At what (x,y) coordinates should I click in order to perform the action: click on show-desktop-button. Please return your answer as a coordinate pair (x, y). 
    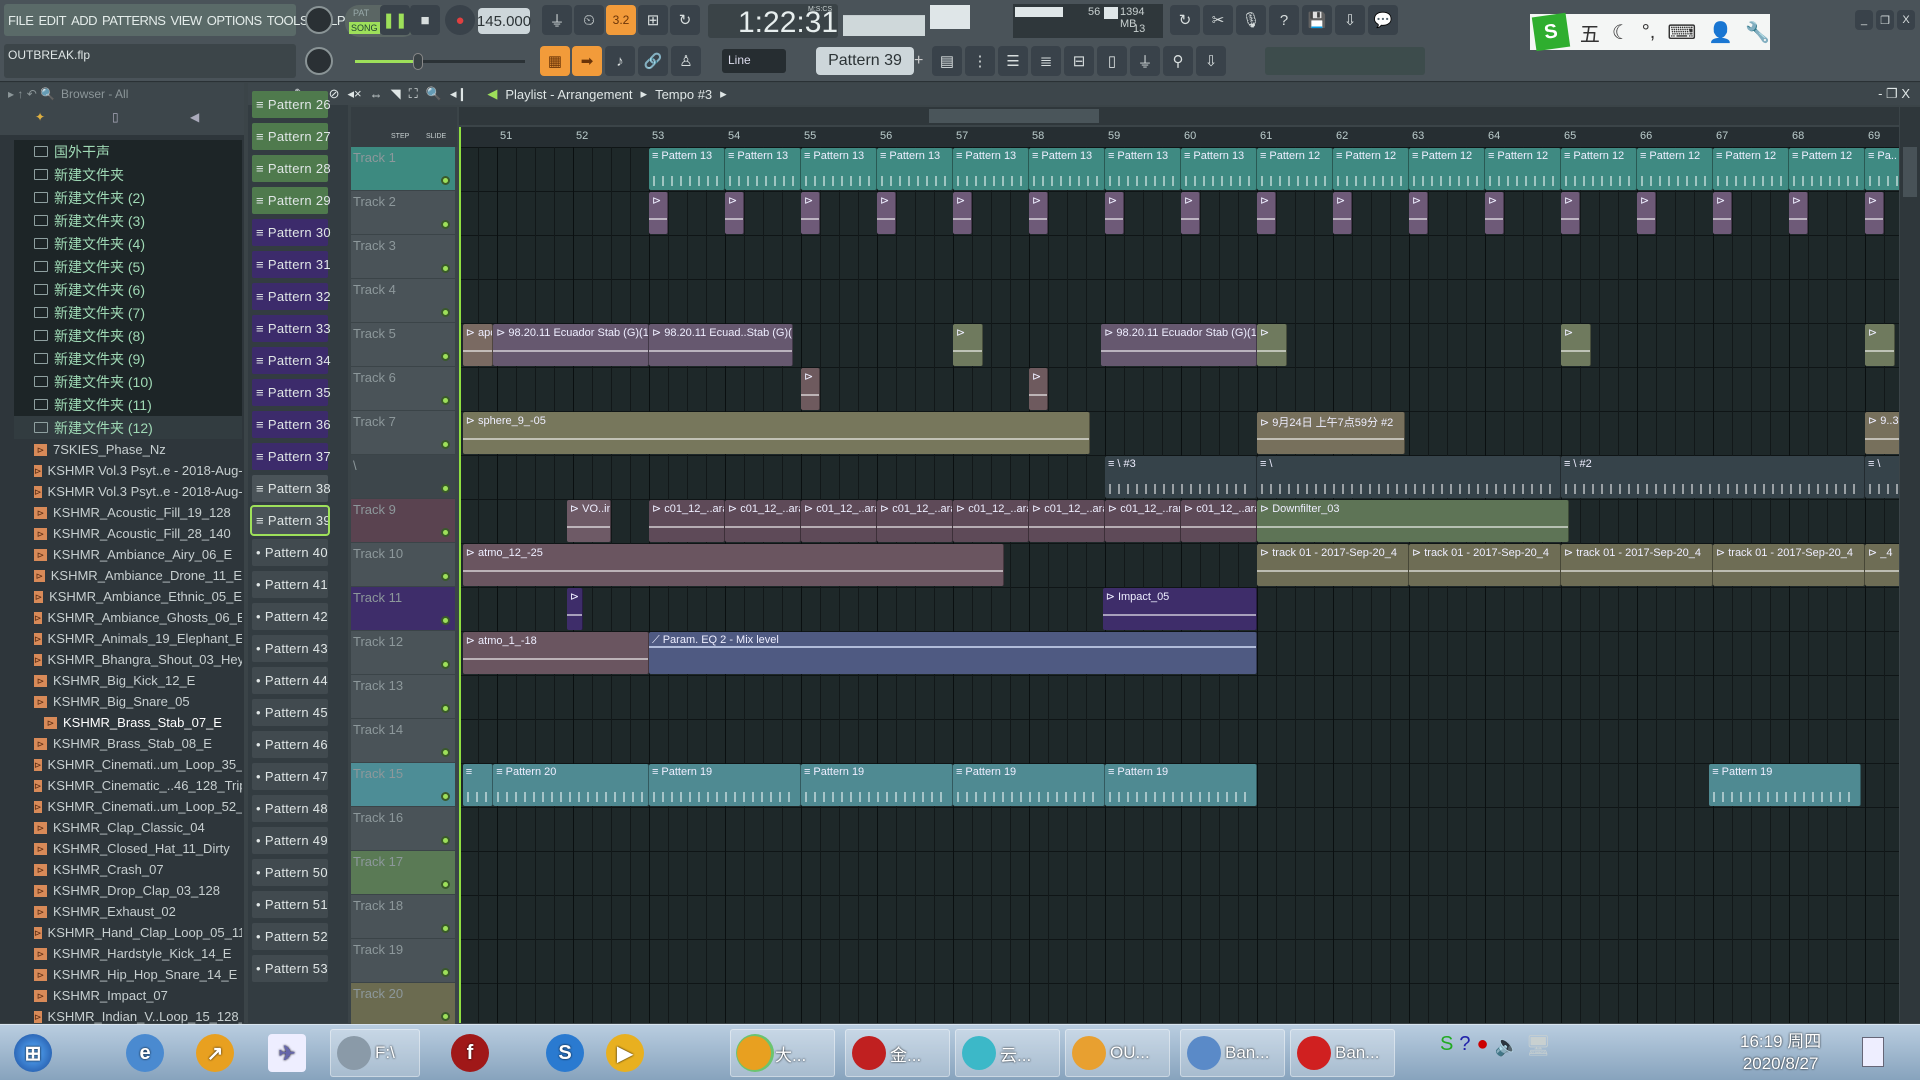
    Looking at the image, I should click on (1873, 1052).